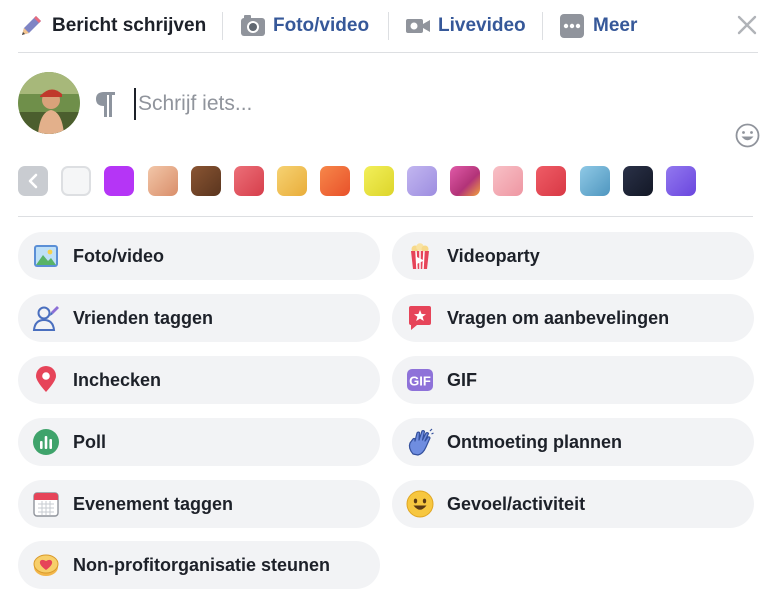  I want to click on swatch-red, so click(551, 181).